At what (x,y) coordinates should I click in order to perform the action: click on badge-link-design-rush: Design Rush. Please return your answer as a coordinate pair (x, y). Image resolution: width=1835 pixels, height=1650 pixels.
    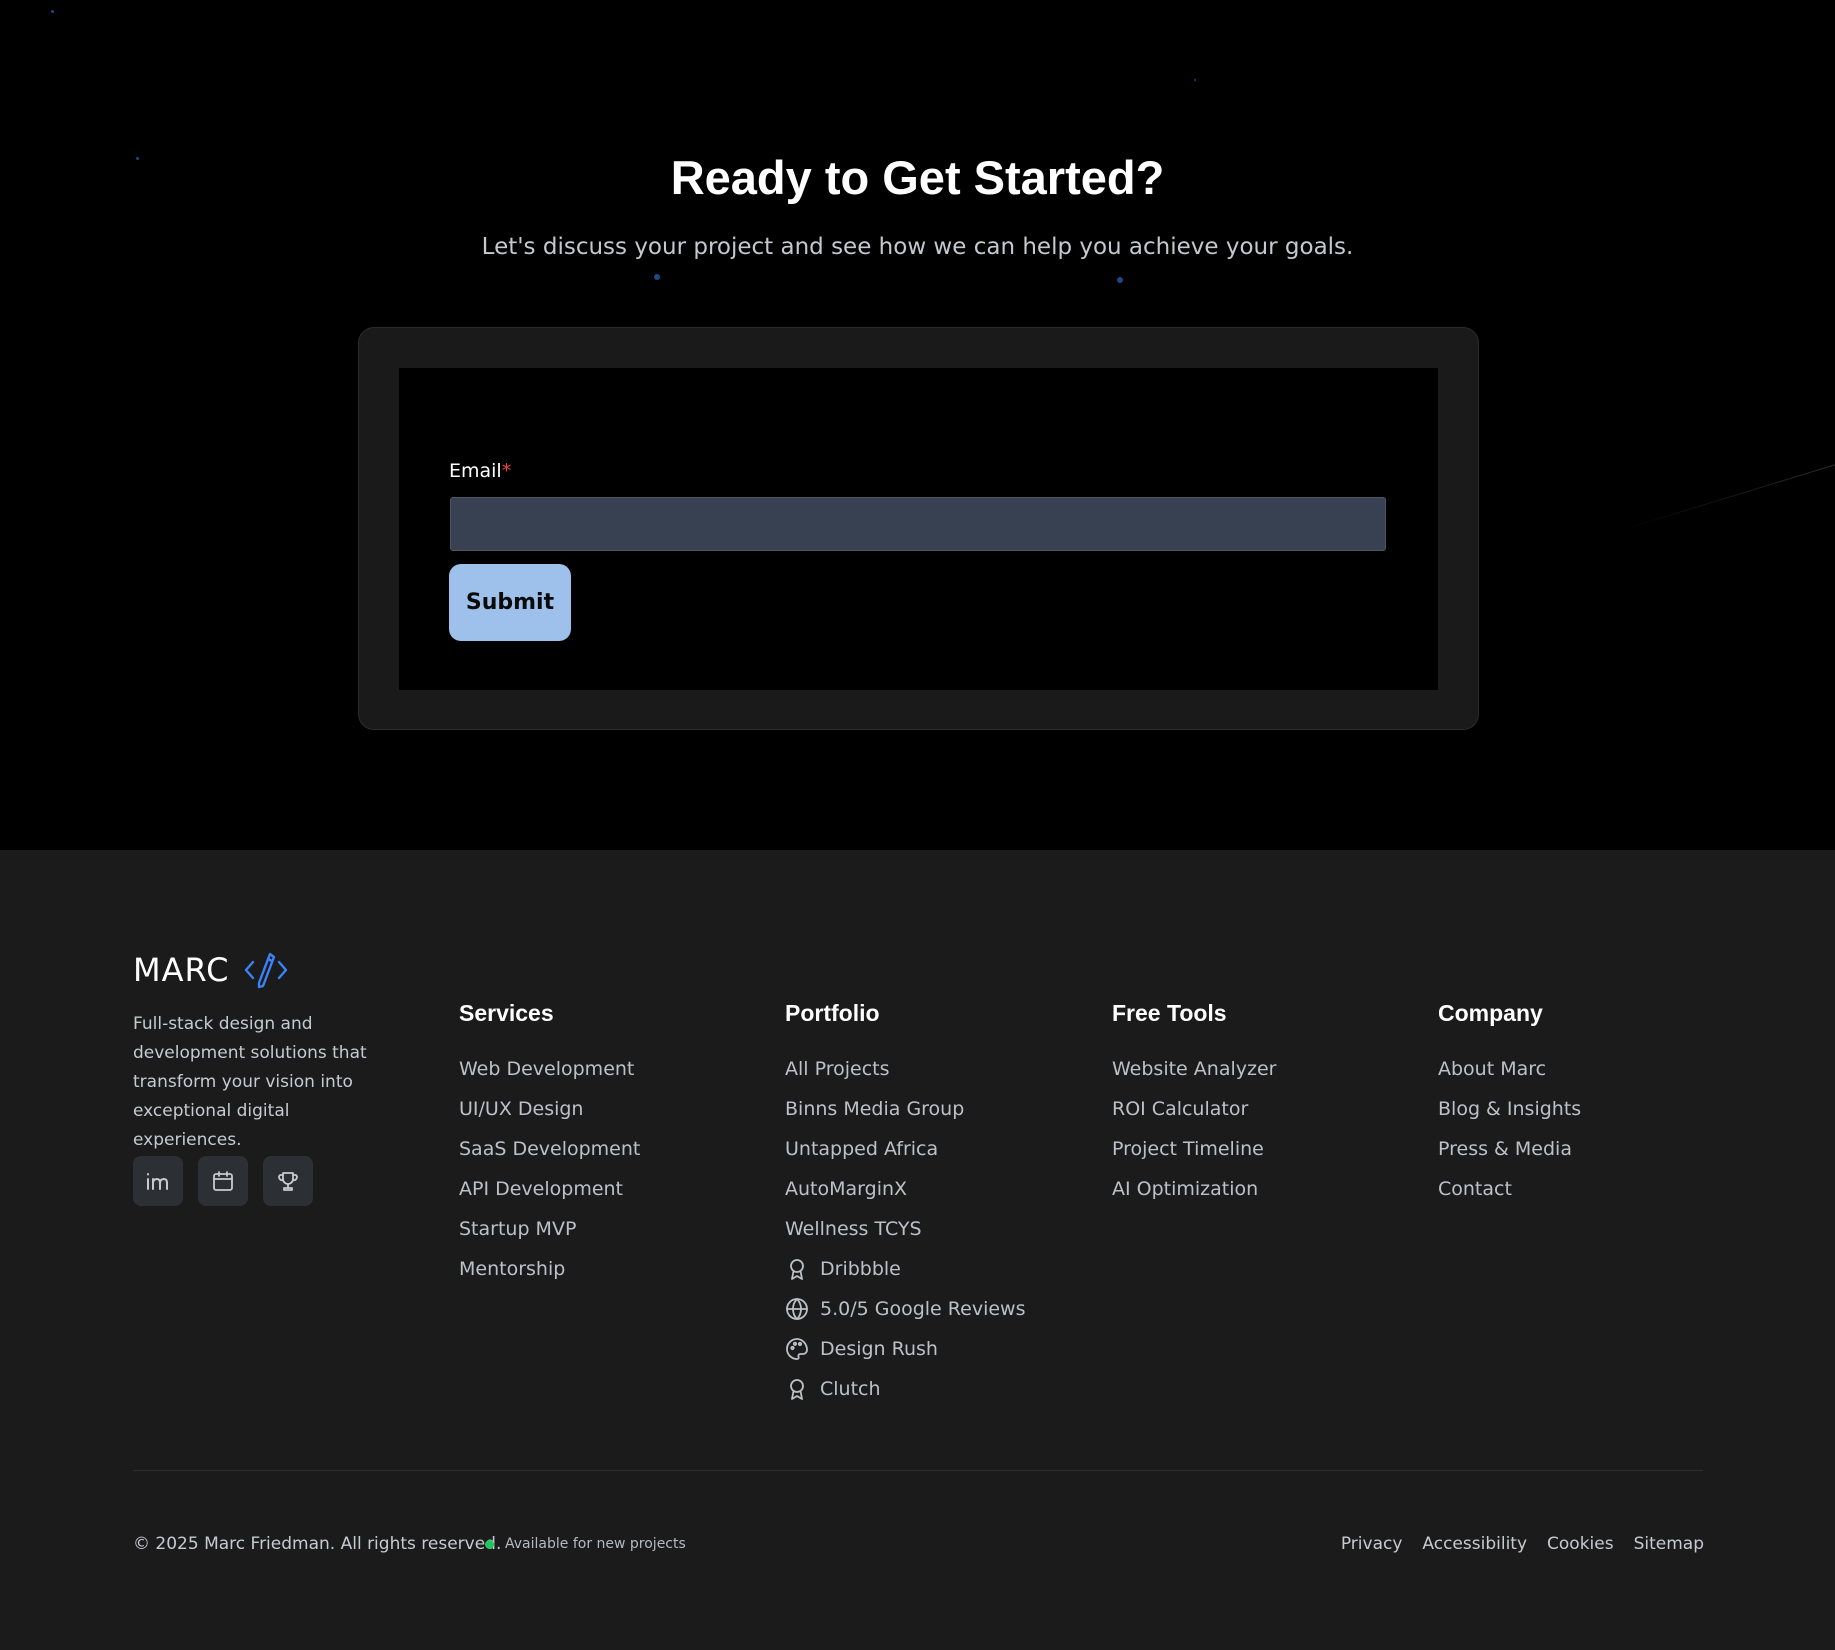
    Looking at the image, I should click on (905, 1357).